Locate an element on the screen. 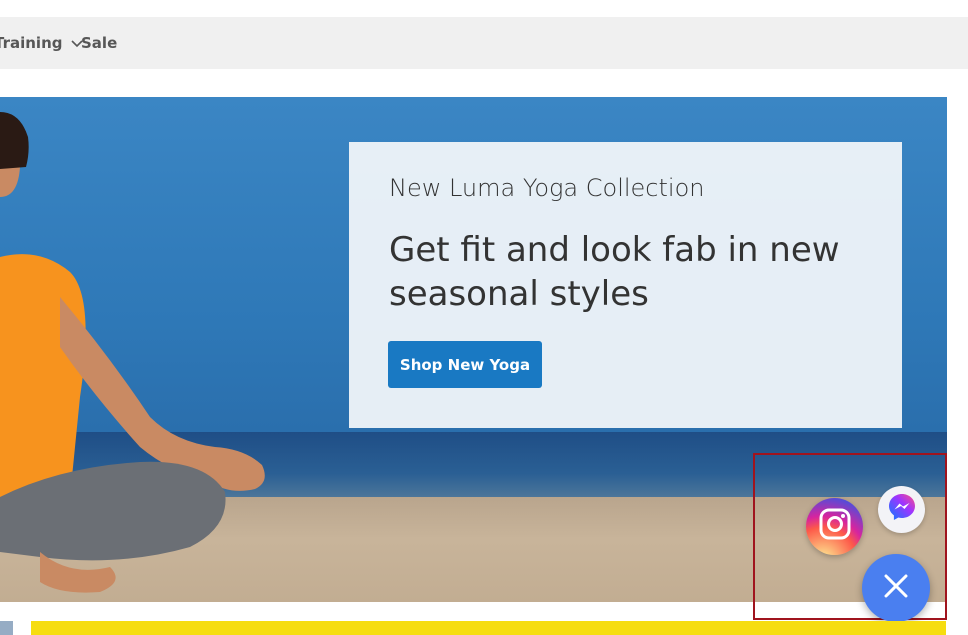  promo-subtitle: New Luma Yoga Collection is located at coordinates (547, 188).